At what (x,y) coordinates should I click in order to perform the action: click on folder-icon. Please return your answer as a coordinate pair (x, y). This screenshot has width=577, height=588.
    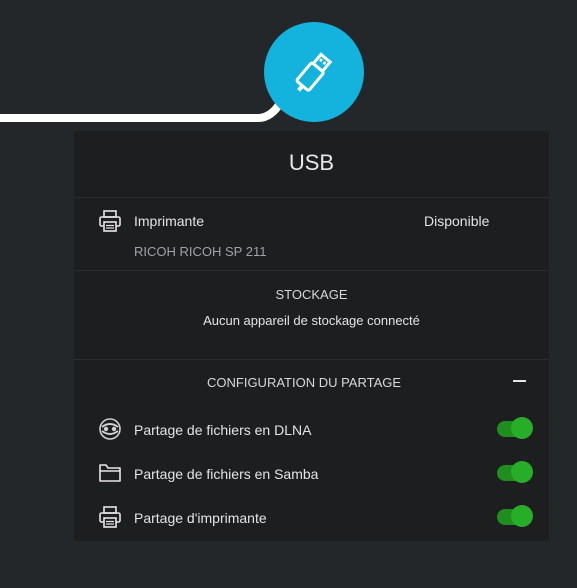
    Looking at the image, I should click on (110, 473).